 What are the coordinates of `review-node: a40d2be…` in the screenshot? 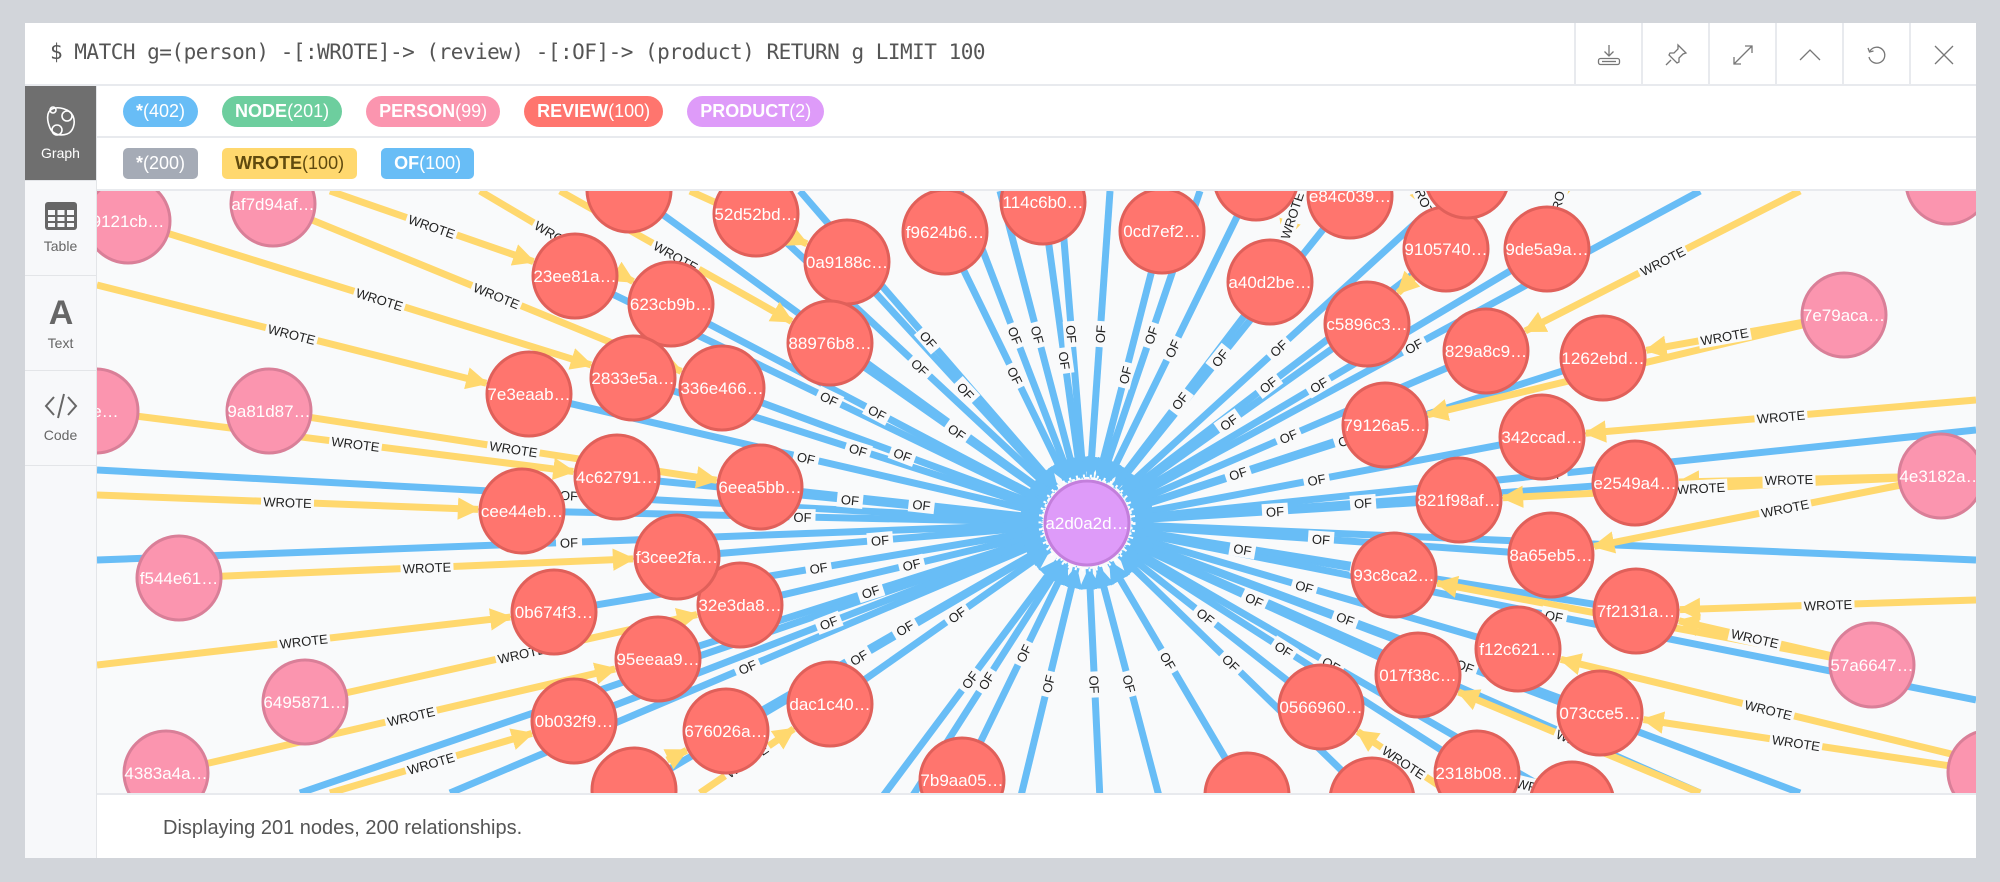 It's located at (1270, 282).